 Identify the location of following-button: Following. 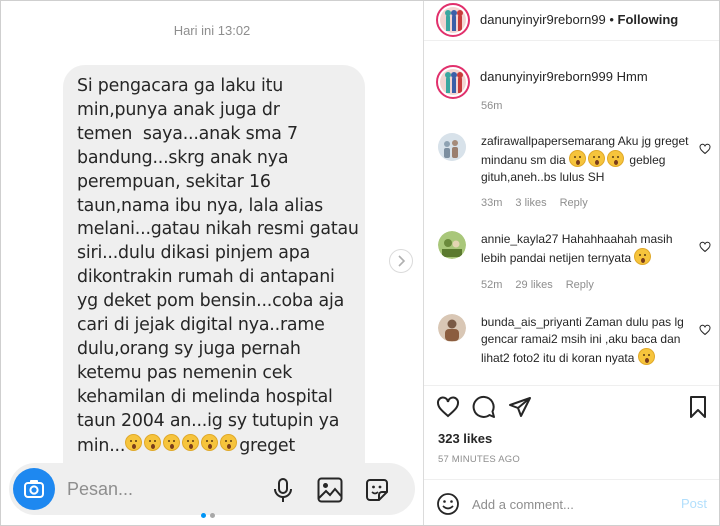
(648, 19).